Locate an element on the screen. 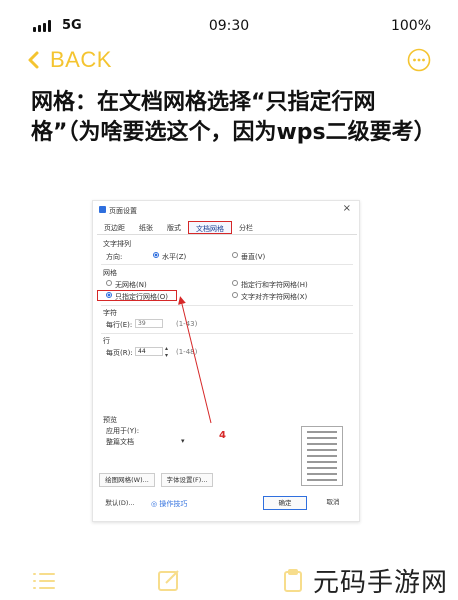 This screenshot has width=458, height=600. list-icon is located at coordinates (44, 581).